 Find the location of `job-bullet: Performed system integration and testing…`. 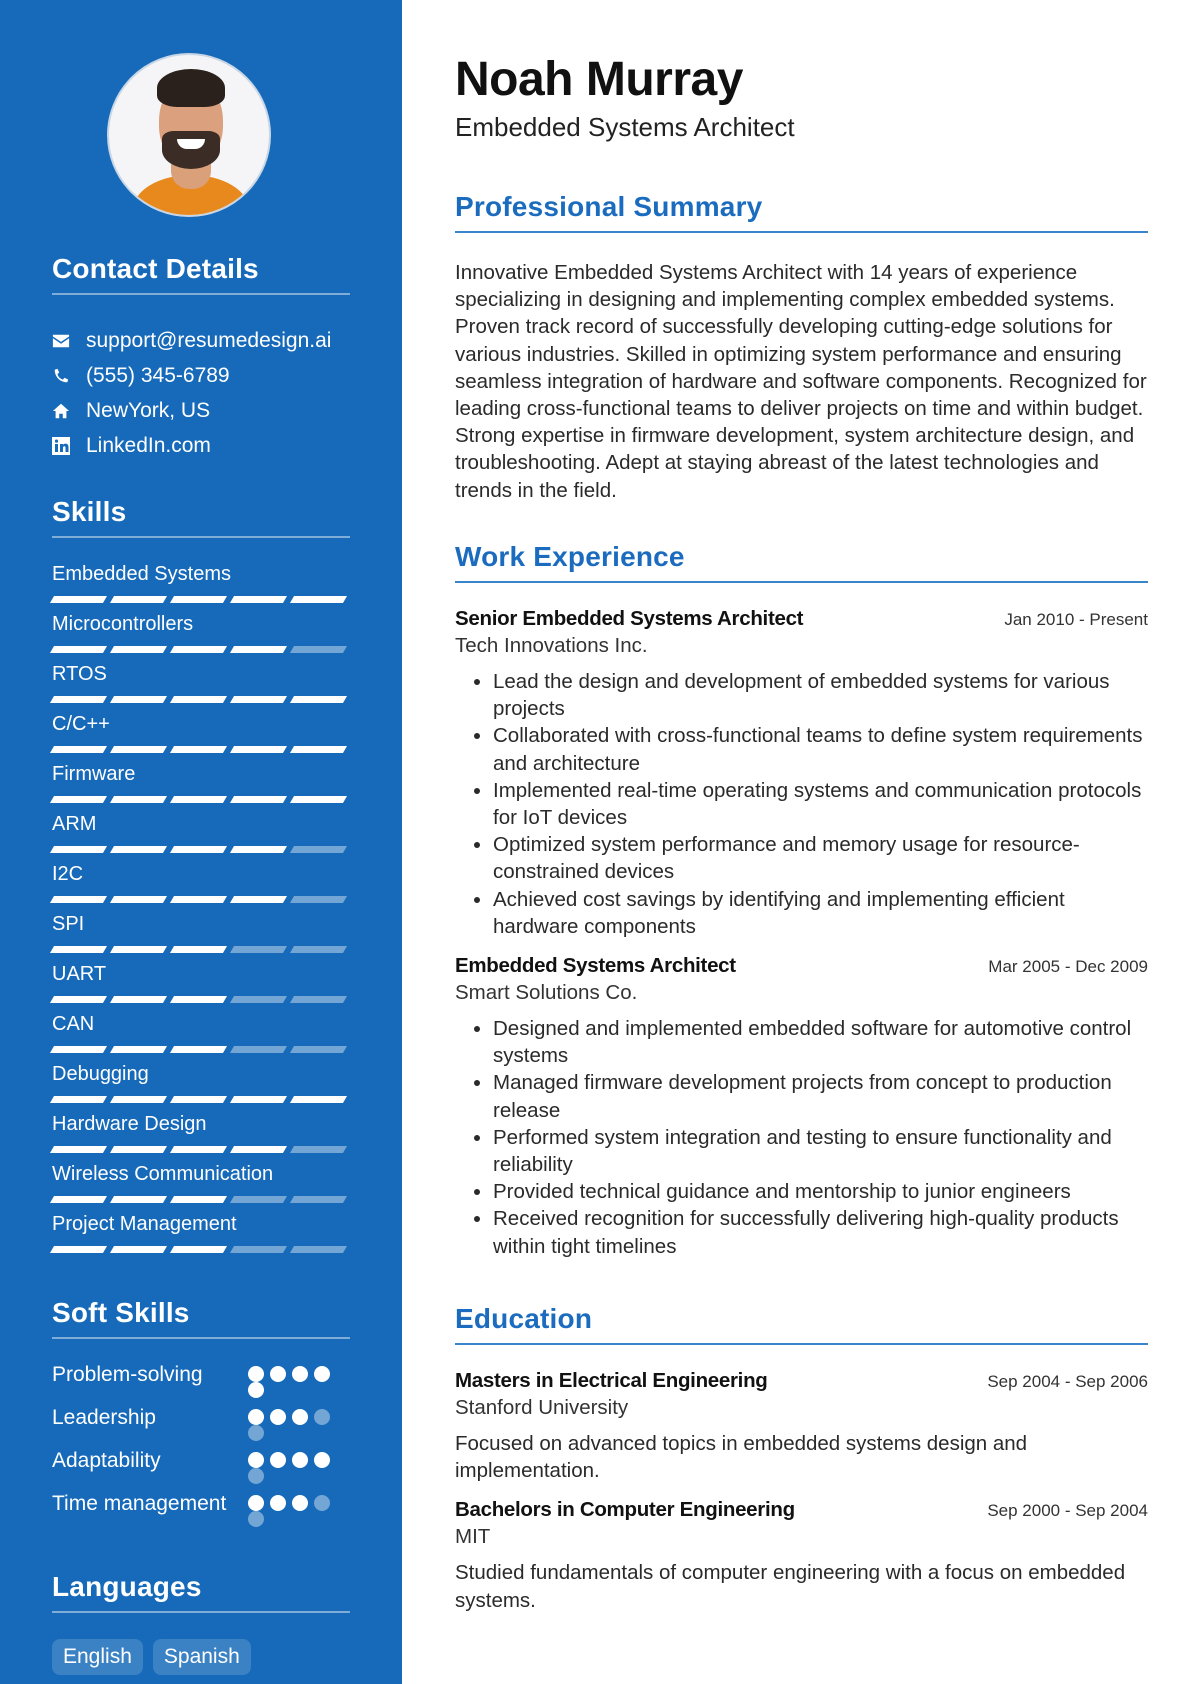

job-bullet: Performed system integration and testing… is located at coordinates (820, 1151).